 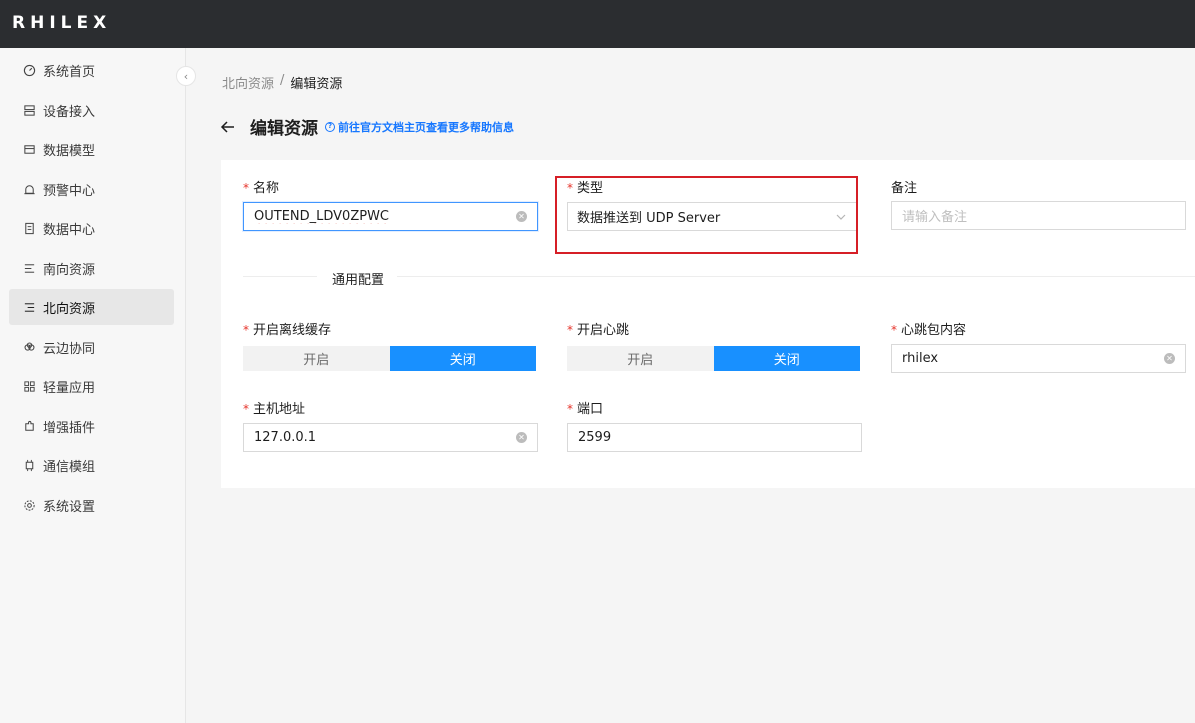 I want to click on section-title: 通用配置, so click(x=358, y=280).